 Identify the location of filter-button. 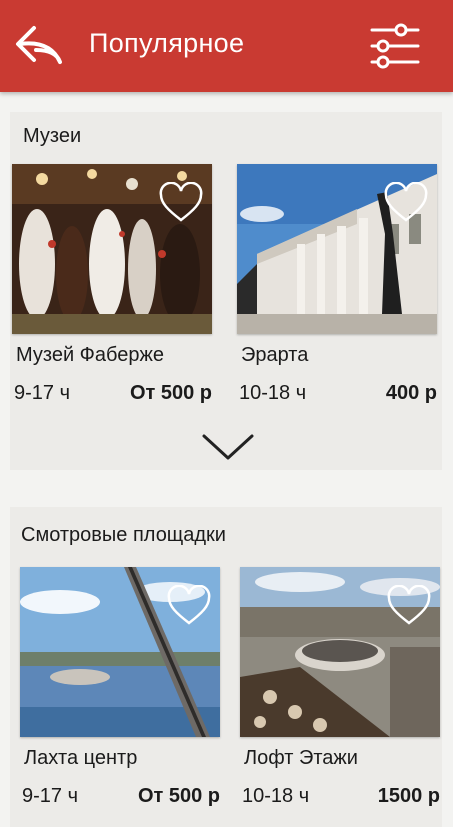
(395, 46).